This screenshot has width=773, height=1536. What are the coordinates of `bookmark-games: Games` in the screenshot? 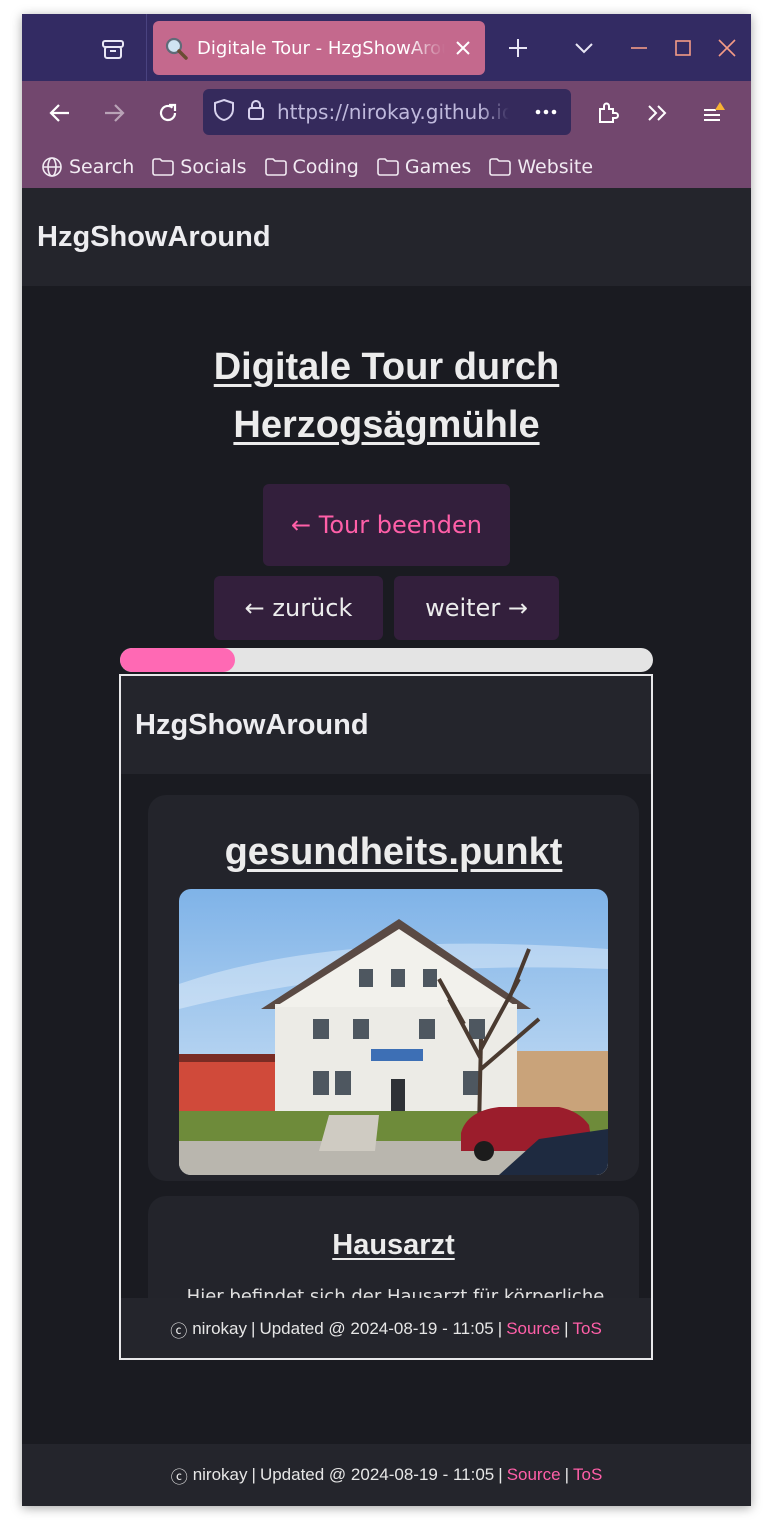 It's located at (424, 167).